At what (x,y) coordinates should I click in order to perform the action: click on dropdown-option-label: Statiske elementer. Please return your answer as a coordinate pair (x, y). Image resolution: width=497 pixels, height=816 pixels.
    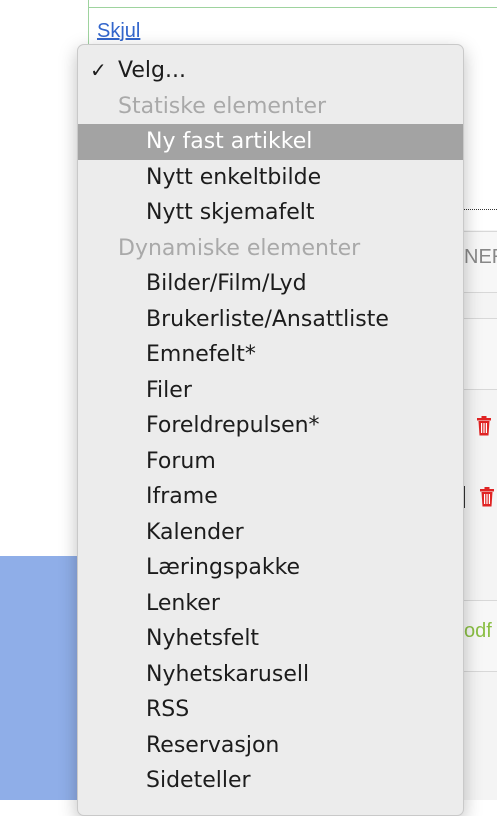
    Looking at the image, I should click on (222, 106).